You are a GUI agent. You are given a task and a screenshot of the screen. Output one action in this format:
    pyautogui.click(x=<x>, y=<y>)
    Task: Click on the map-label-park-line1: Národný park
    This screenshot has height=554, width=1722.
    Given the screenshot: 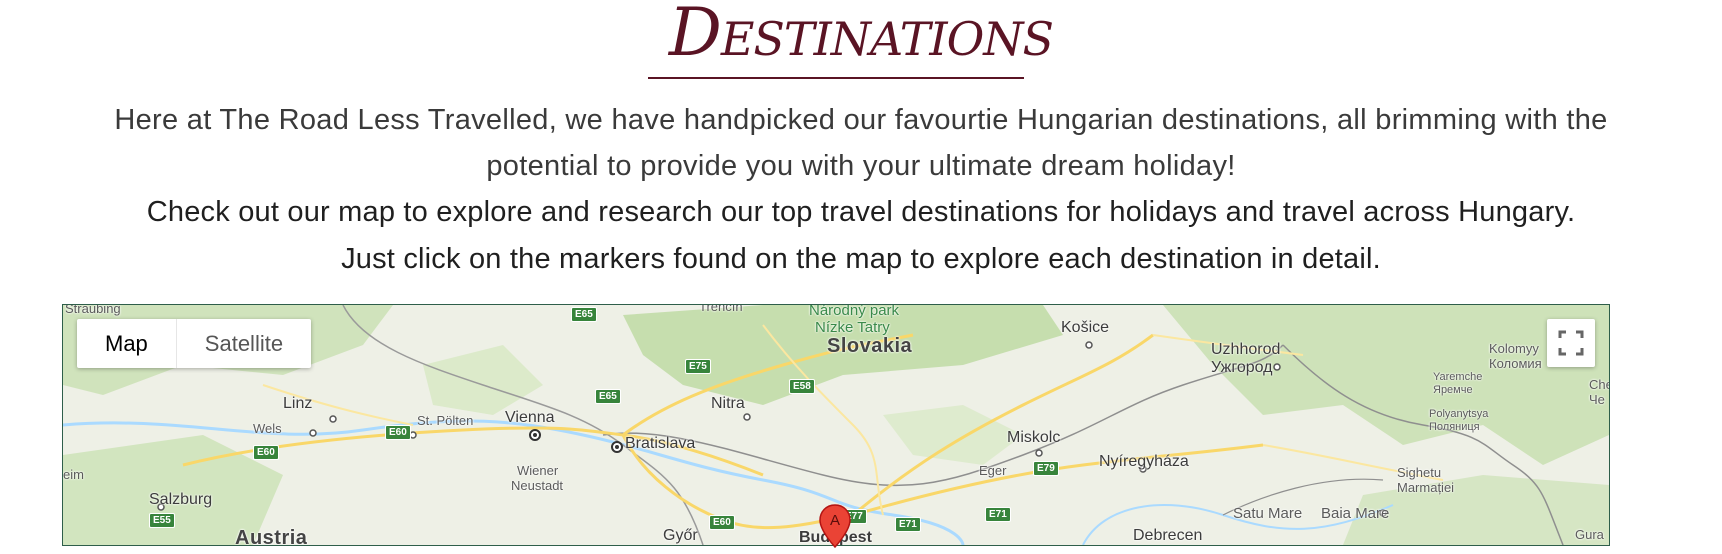 What is the action you would take?
    pyautogui.click(x=854, y=311)
    